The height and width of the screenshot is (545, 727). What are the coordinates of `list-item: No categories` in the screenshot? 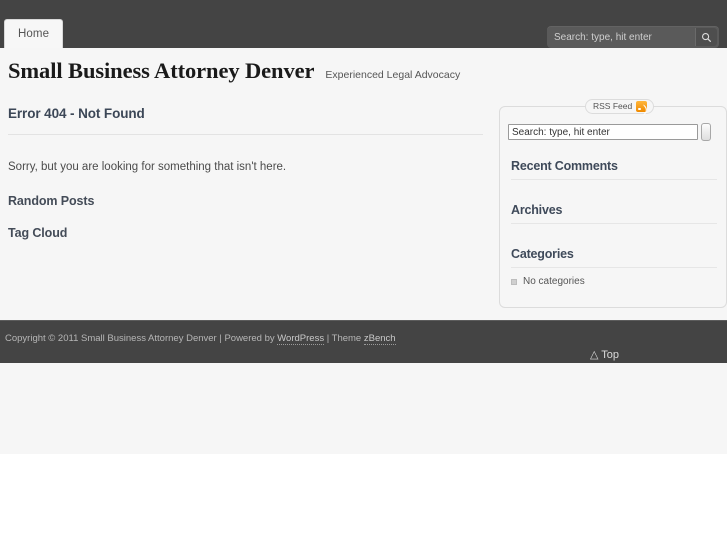 It's located at (614, 281).